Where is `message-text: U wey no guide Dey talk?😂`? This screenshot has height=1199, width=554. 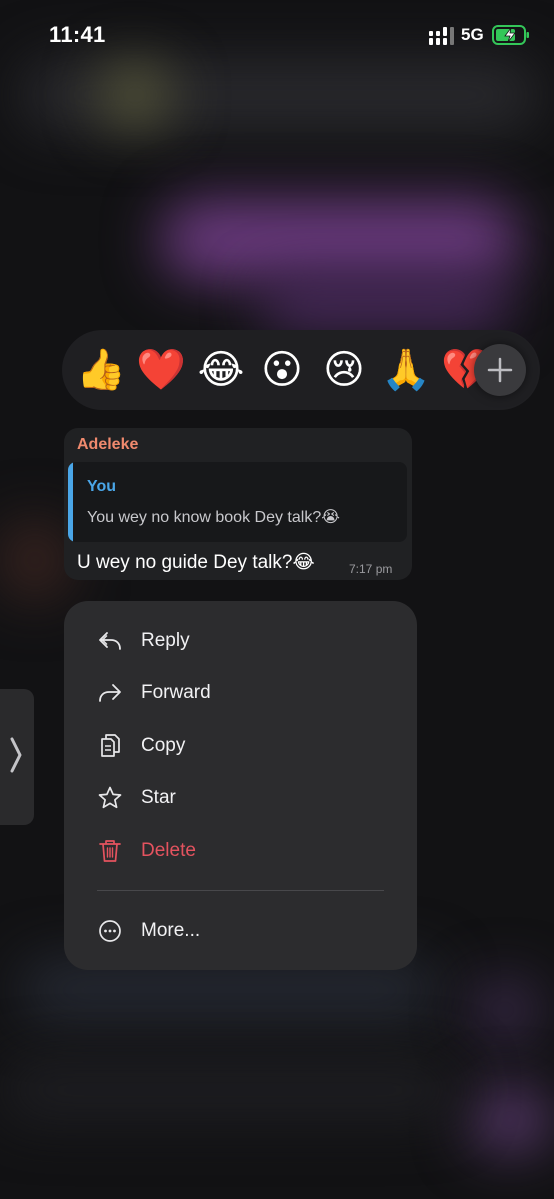
message-text: U wey no guide Dey talk?😂 is located at coordinates (196, 562).